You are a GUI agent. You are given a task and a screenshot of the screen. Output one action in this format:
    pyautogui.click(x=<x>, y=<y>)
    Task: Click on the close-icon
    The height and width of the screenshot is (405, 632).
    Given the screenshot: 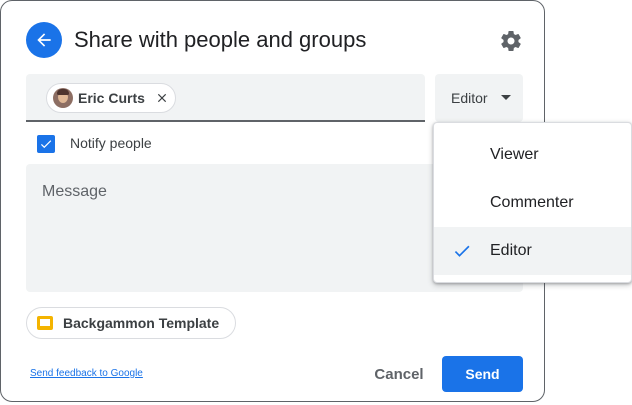 What is the action you would take?
    pyautogui.click(x=162, y=98)
    